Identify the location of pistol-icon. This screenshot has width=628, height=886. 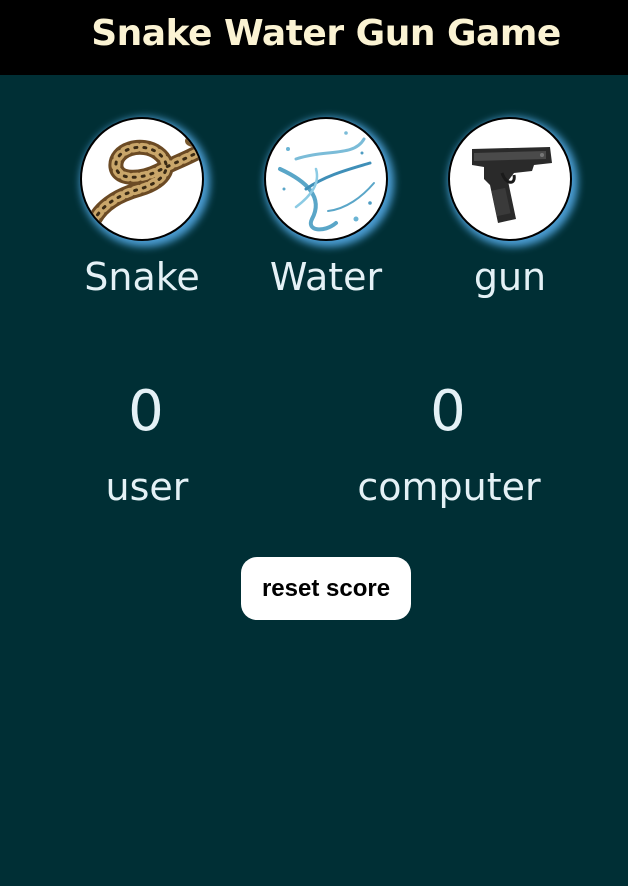
(512, 185).